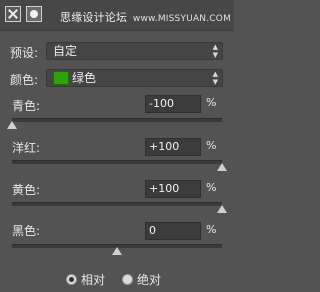 This screenshot has width=320, height=292. I want to click on radio-relative-label: 相对, so click(93, 280).